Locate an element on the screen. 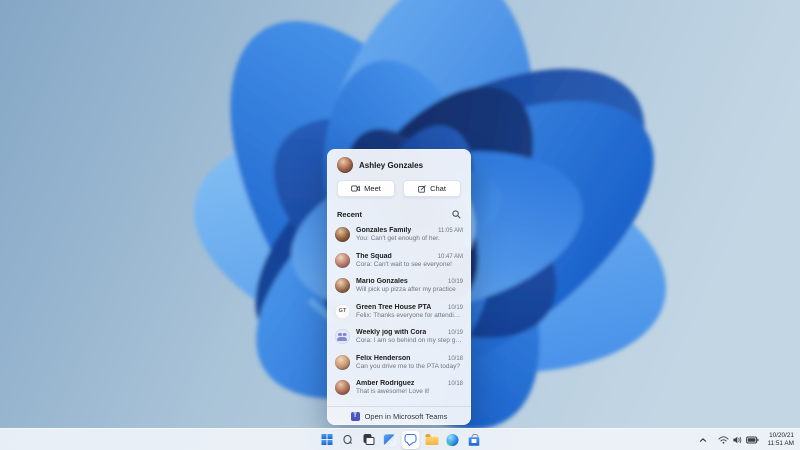 Image resolution: width=800 pixels, height=450 pixels. widgets-icon is located at coordinates (389, 439).